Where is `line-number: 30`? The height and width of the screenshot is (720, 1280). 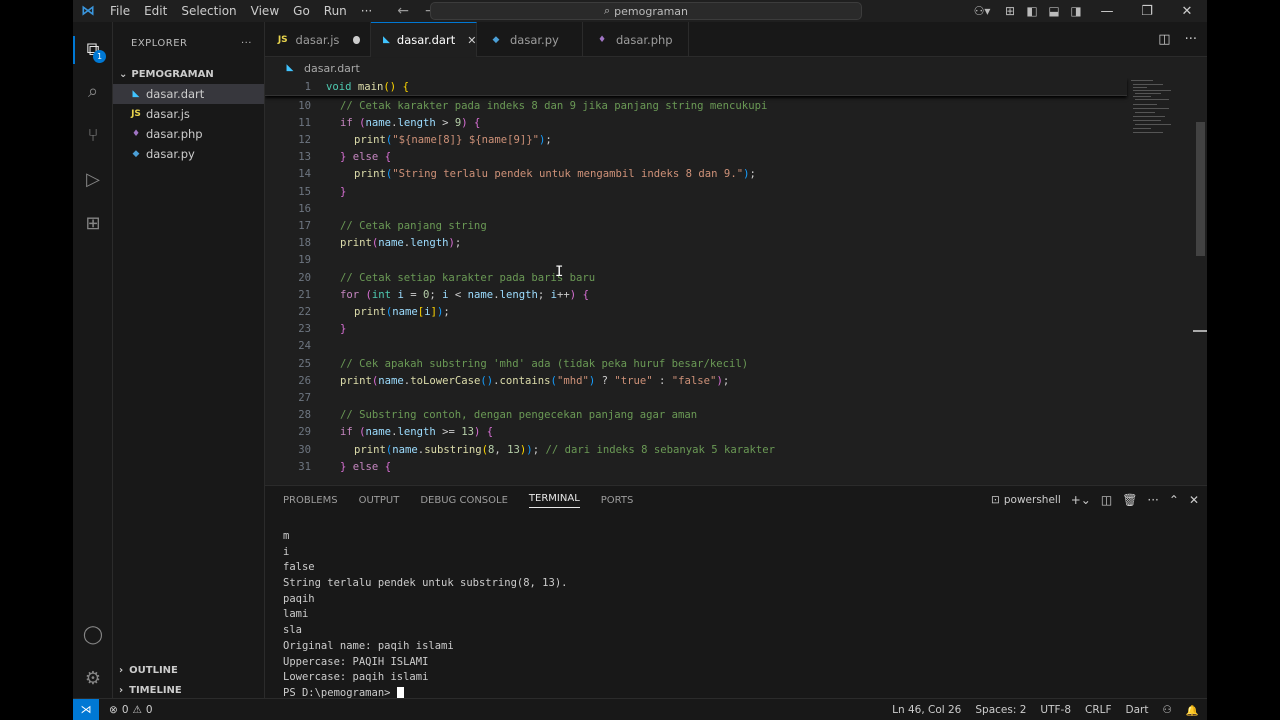 line-number: 30 is located at coordinates (304, 449).